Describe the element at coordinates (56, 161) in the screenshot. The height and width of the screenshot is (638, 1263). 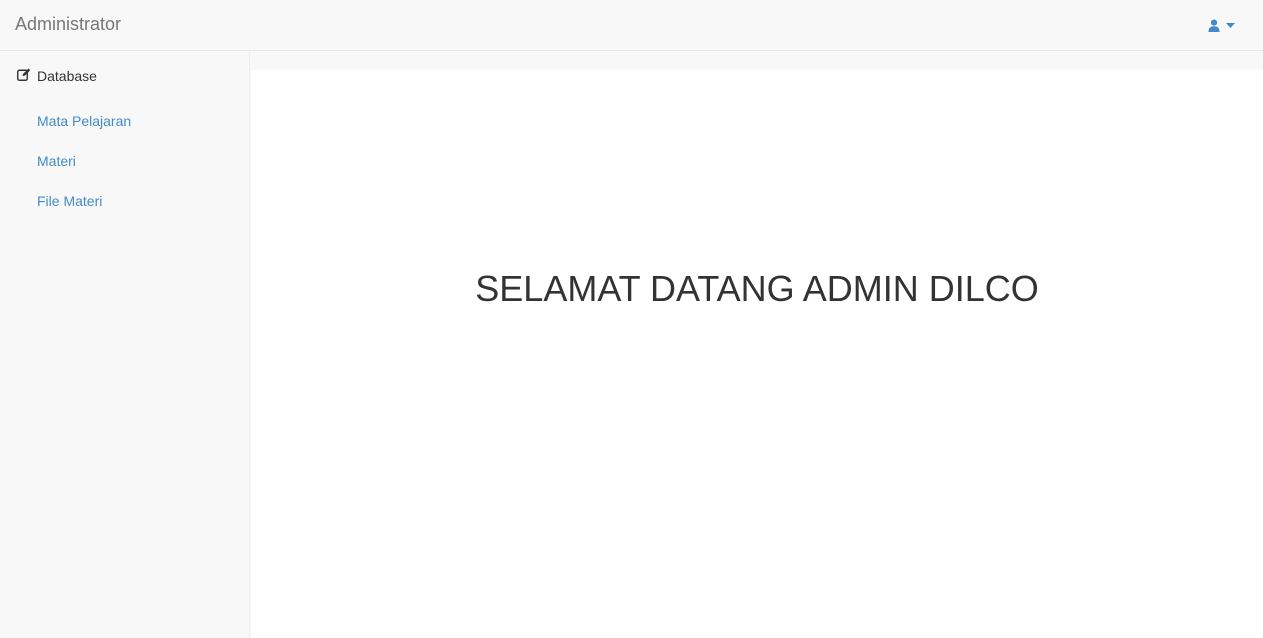
I see `sidebar-item-materi: Materi` at that location.